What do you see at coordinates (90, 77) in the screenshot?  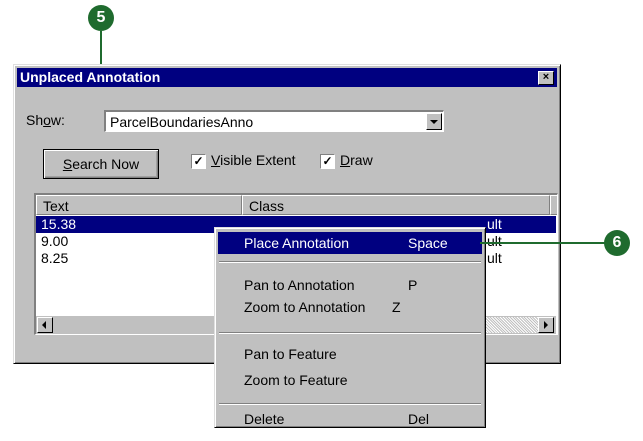 I see `dialog-title: Unplaced Annotation` at bounding box center [90, 77].